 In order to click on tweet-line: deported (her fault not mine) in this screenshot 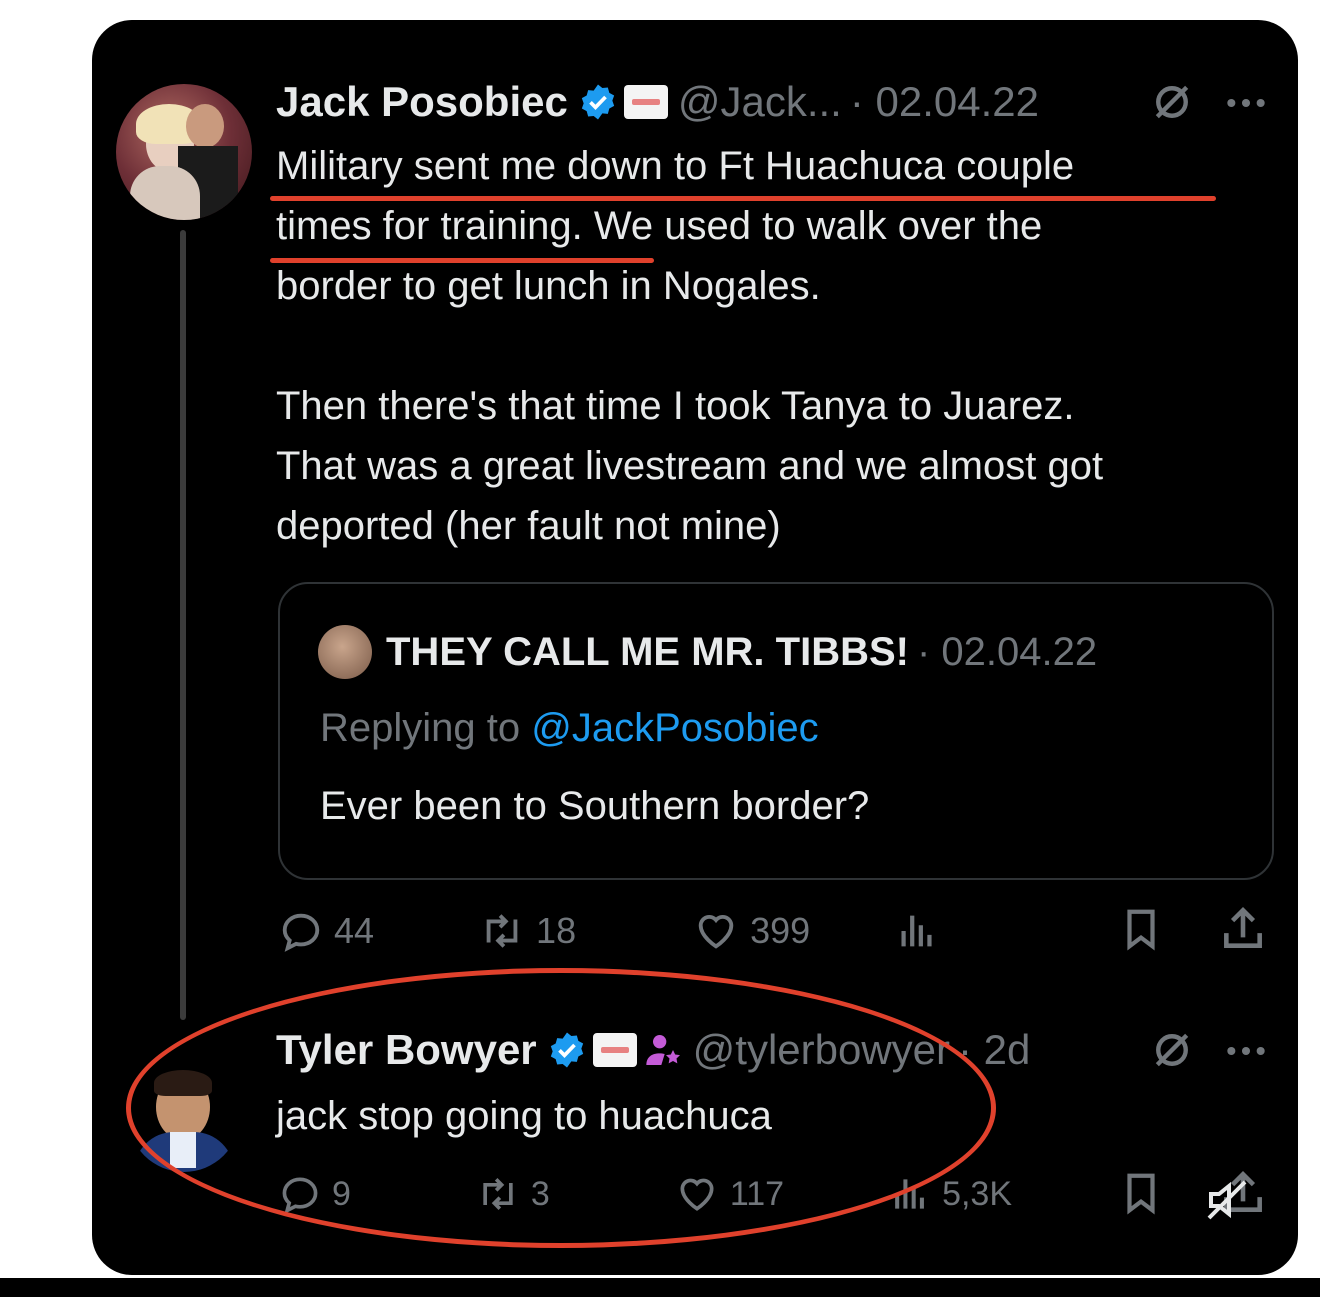, I will do `click(528, 526)`.